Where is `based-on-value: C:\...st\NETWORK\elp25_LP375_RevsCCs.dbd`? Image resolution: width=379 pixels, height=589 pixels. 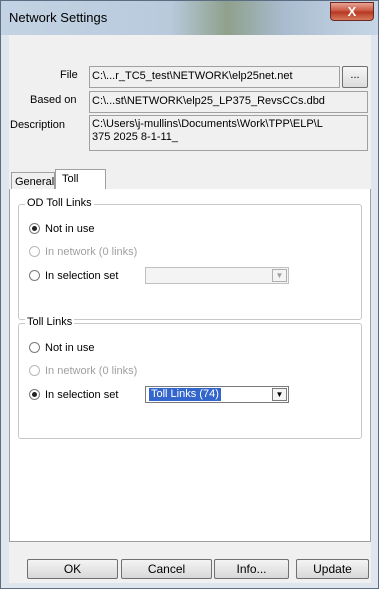 based-on-value: C:\...st\NETWORK\elp25_LP375_RevsCCs.dbd is located at coordinates (208, 101).